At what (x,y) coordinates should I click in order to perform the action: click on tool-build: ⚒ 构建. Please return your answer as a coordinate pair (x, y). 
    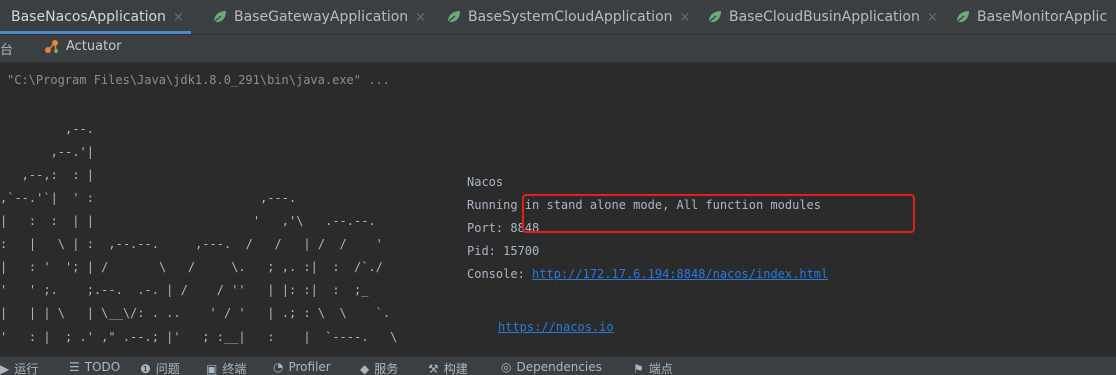
    Looking at the image, I should click on (448, 367).